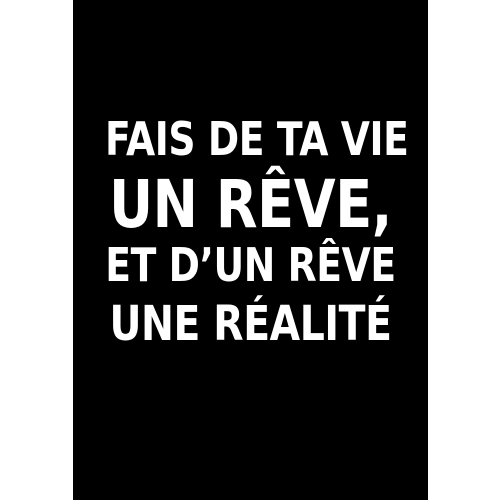 Image resolution: width=500 pixels, height=500 pixels. What do you see at coordinates (250, 324) in the screenshot?
I see `quote-line-4: UNE RÉALITÉ` at bounding box center [250, 324].